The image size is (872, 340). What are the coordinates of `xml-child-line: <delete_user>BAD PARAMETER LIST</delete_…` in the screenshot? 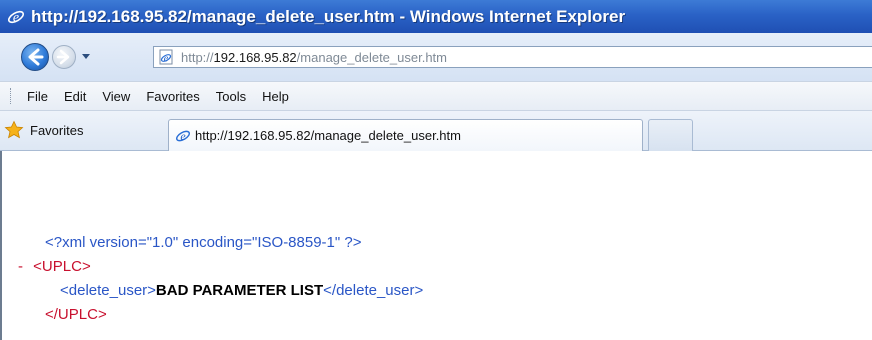 It's located at (241, 290).